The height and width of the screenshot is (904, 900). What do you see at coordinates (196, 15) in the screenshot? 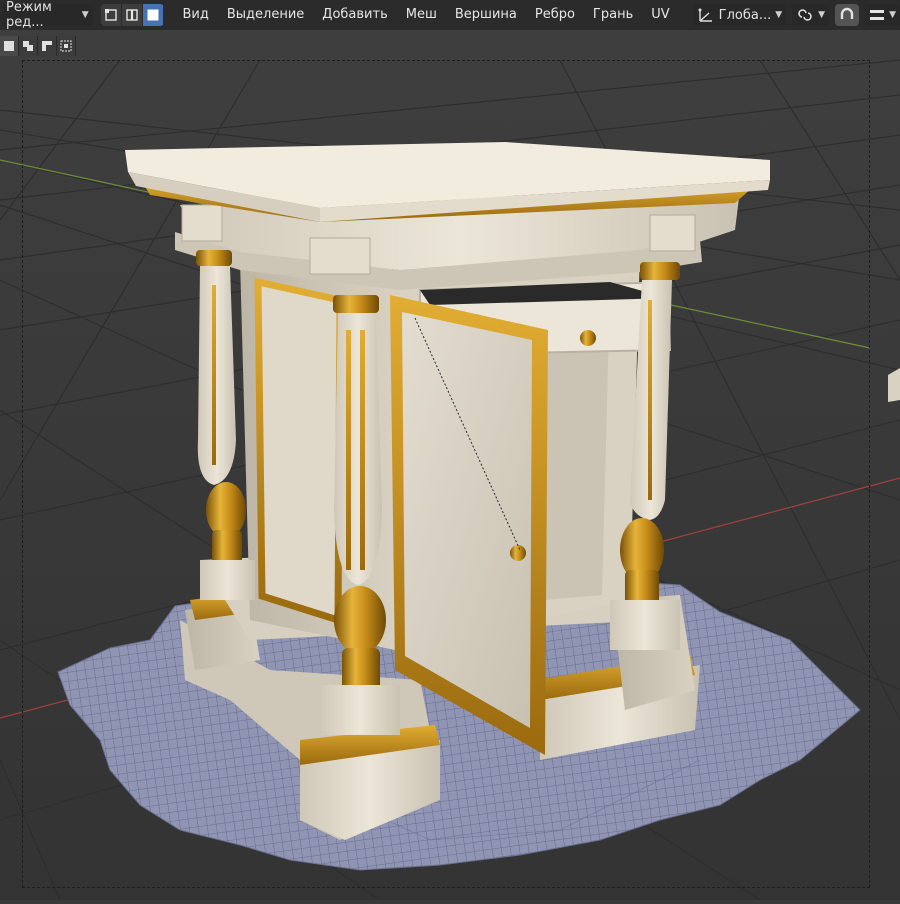
I see `menu-view: Вид` at bounding box center [196, 15].